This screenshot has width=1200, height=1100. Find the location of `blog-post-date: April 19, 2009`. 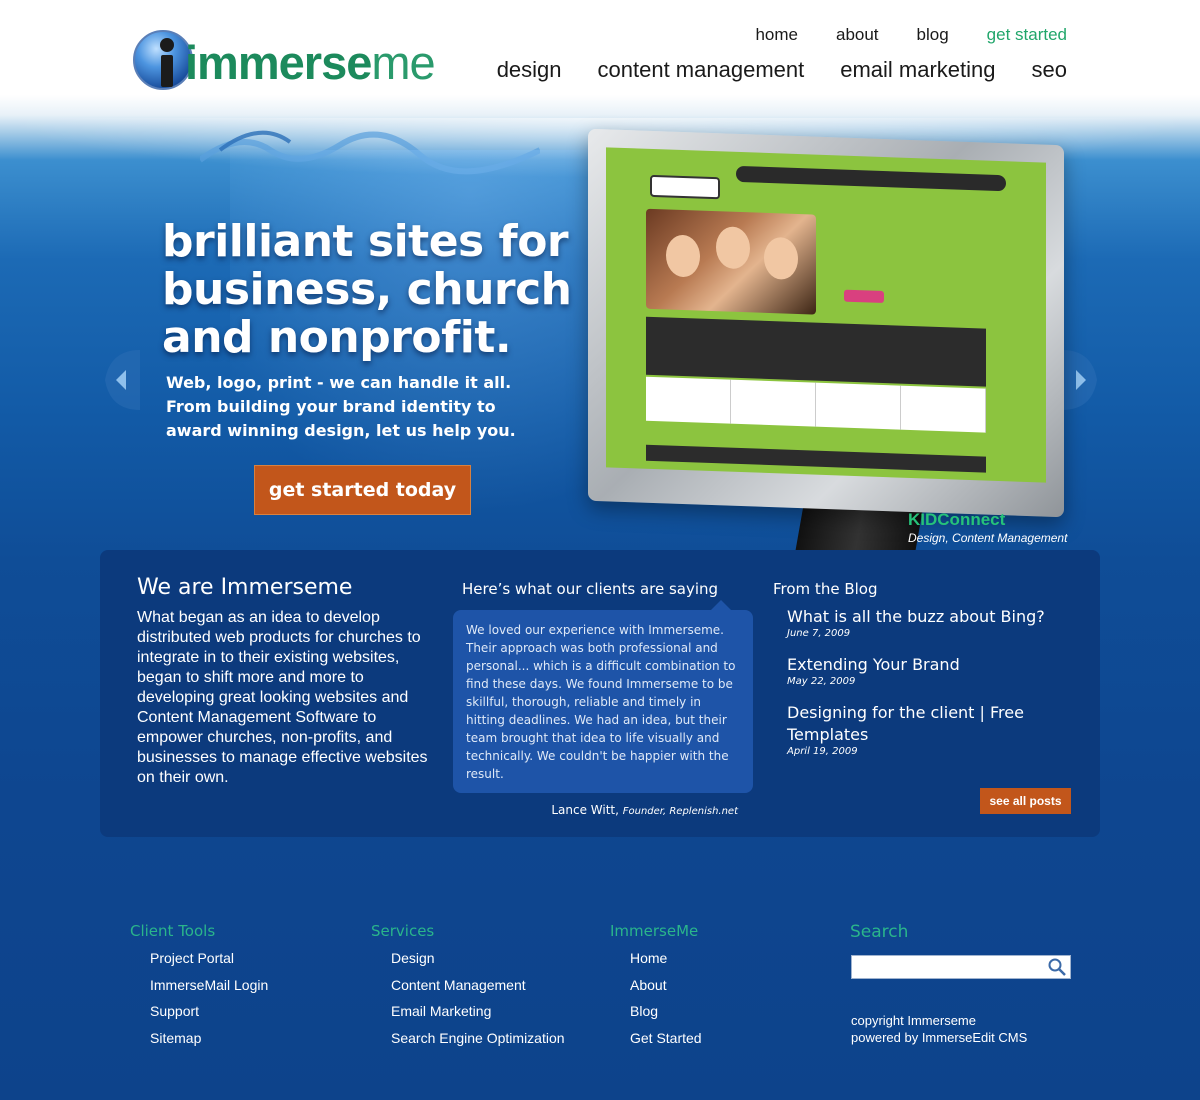

blog-post-date: April 19, 2009 is located at coordinates (822, 751).